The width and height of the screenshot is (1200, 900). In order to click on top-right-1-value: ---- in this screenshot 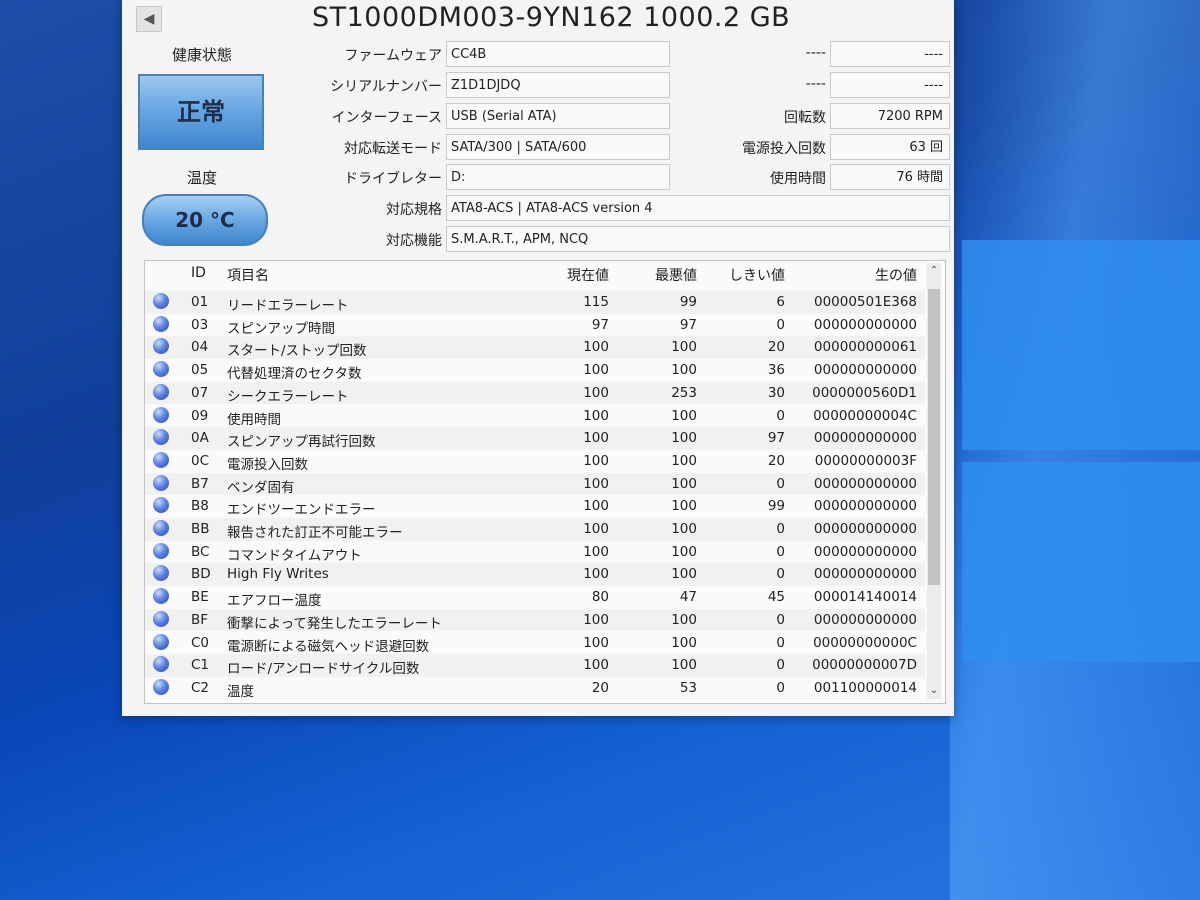, I will do `click(890, 54)`.